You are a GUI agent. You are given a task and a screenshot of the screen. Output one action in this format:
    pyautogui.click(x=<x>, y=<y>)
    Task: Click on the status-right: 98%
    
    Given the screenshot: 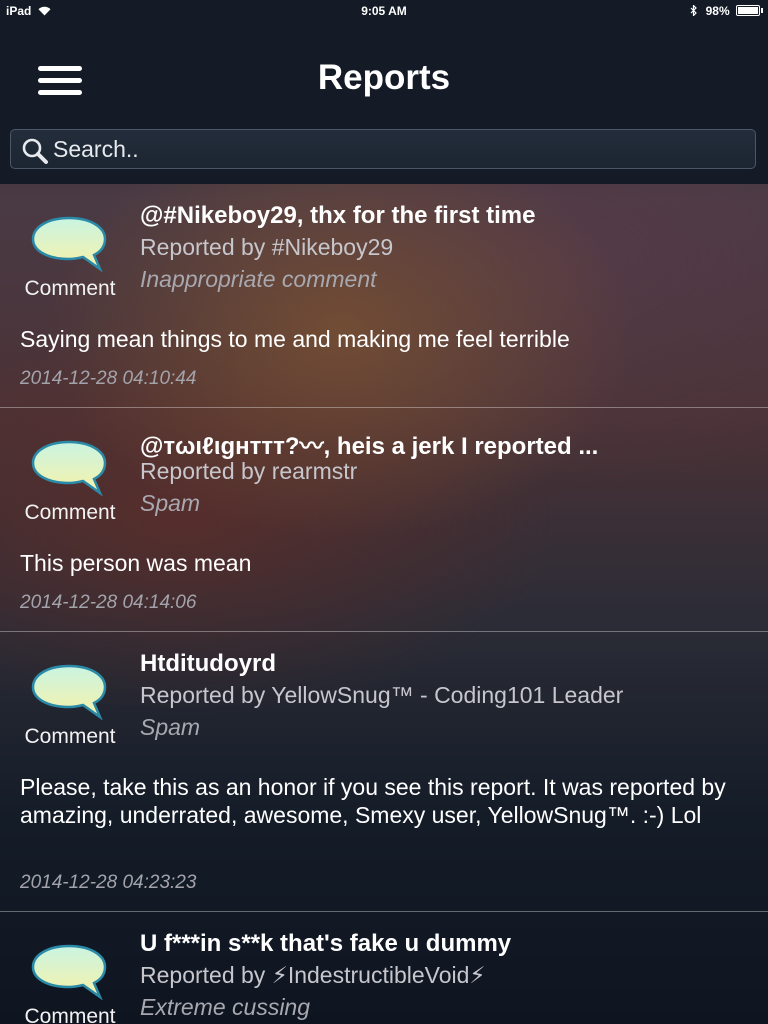 What is the action you would take?
    pyautogui.click(x=726, y=11)
    